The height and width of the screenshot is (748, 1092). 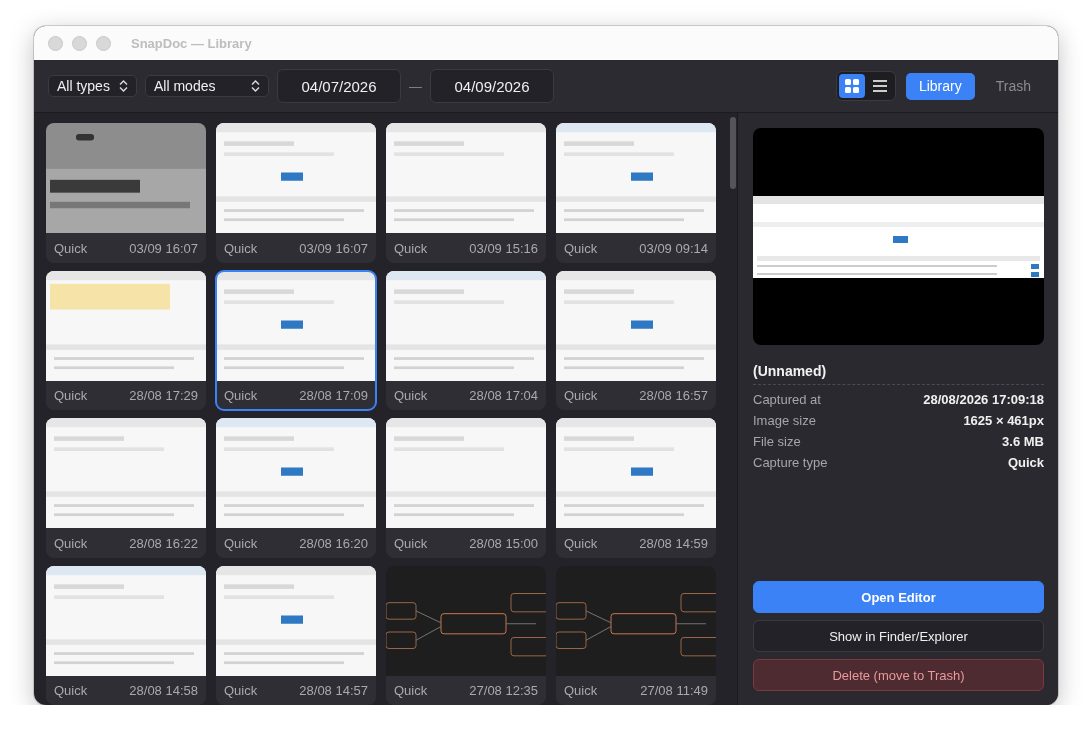 I want to click on minimize-button, so click(x=79, y=43).